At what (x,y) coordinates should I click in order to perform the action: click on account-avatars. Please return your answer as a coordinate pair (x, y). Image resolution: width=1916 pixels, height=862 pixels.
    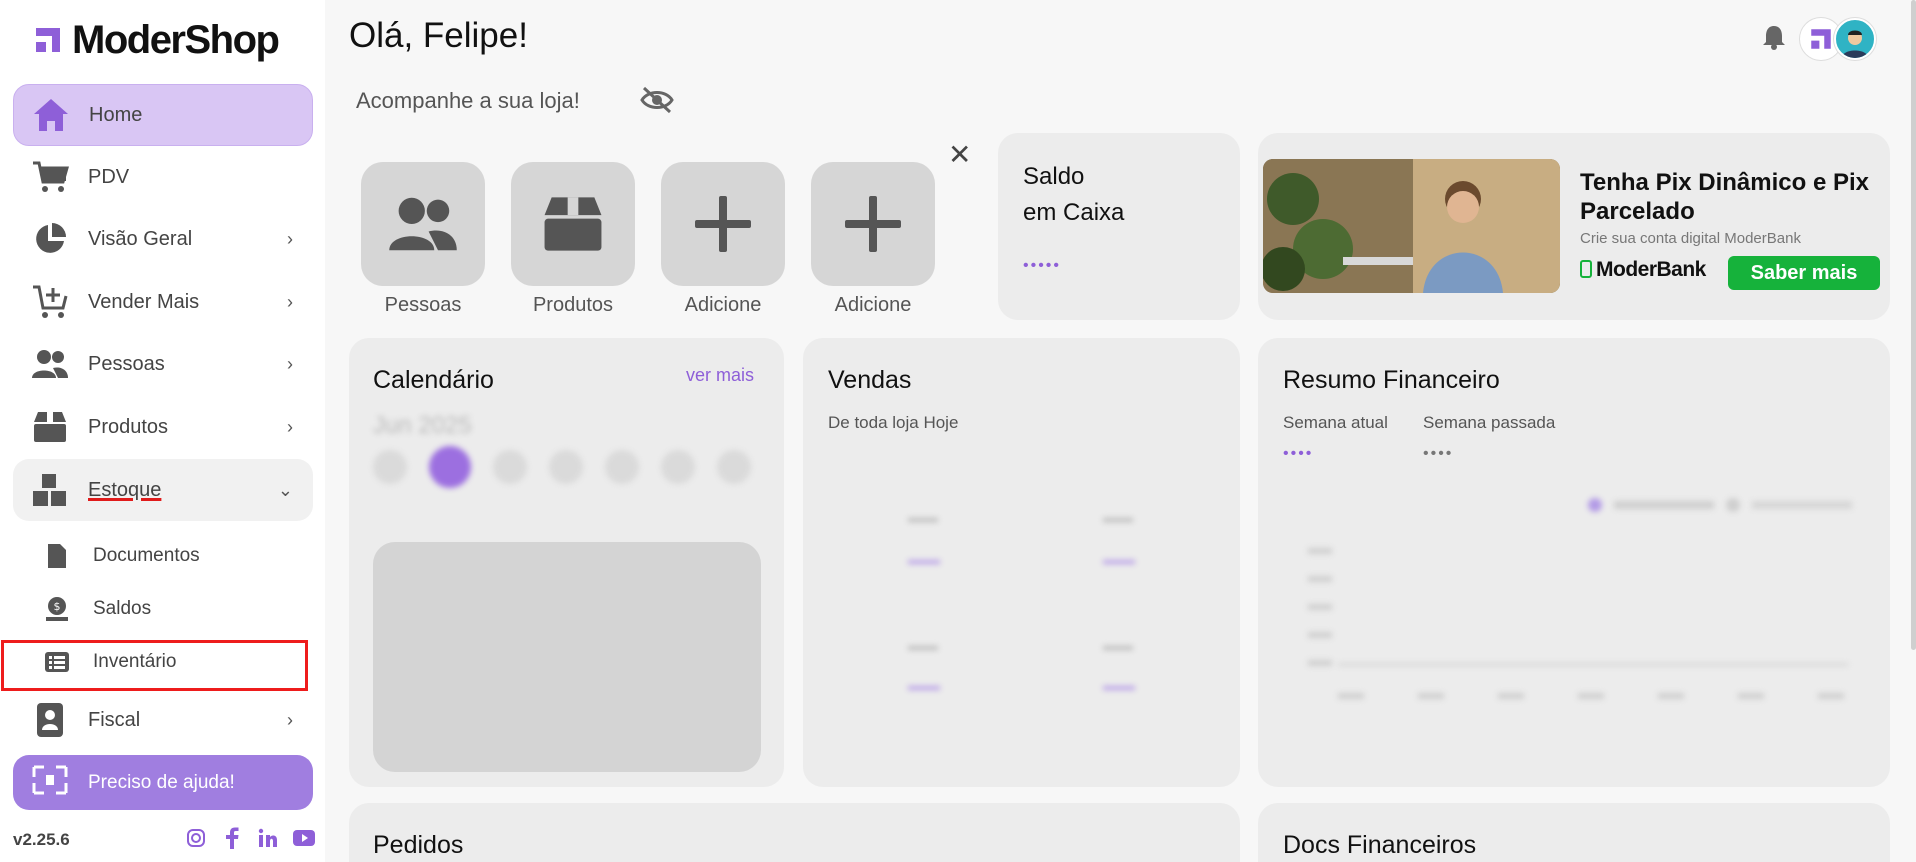
    Looking at the image, I should click on (1838, 39).